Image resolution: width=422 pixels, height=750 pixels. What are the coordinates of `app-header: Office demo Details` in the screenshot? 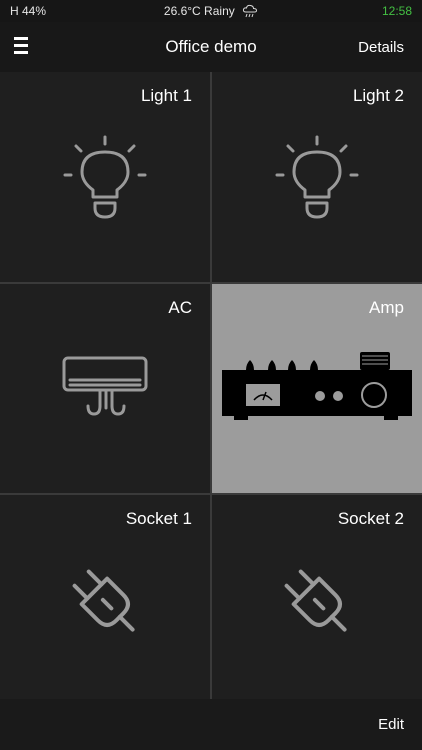 It's located at (211, 47).